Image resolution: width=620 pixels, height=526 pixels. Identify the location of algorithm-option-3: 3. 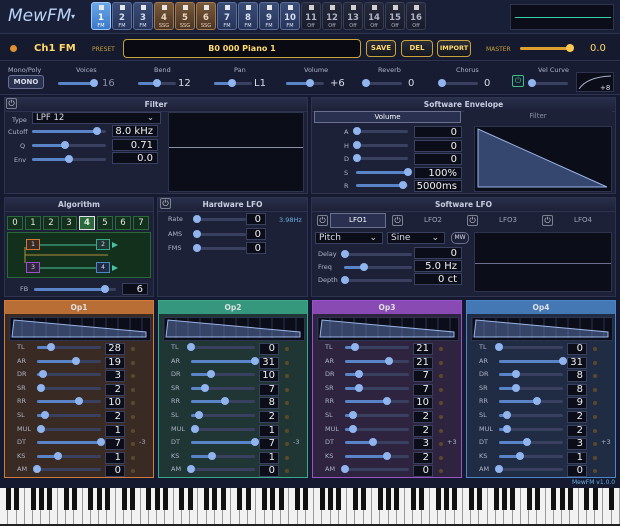
(69, 223).